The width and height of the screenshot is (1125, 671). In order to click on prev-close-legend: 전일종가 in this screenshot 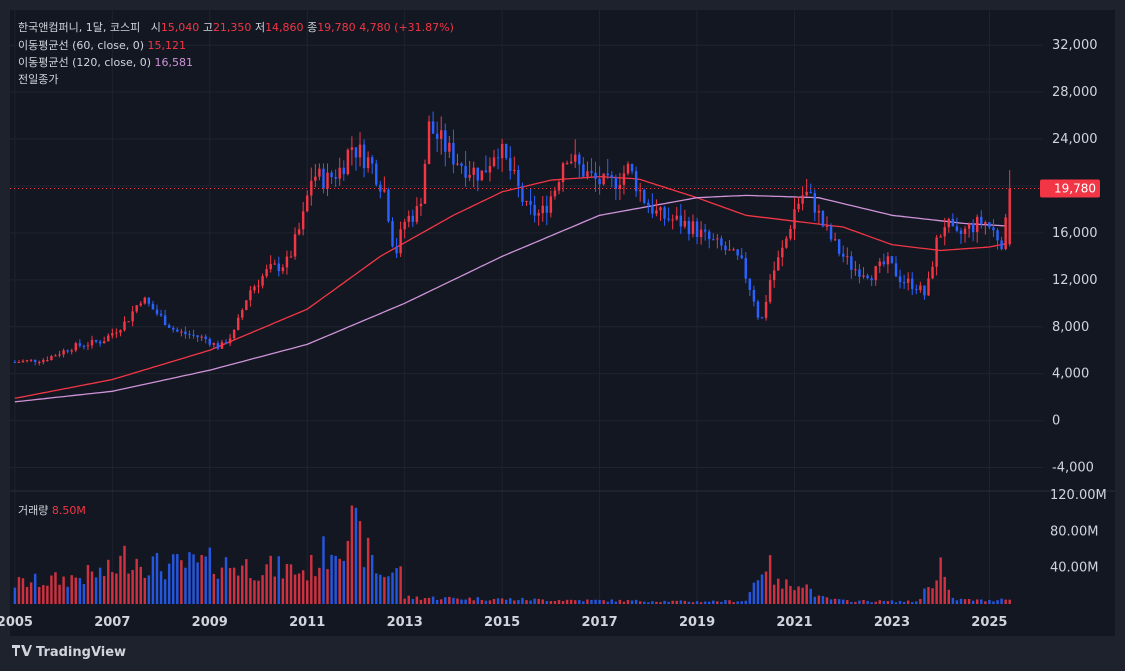, I will do `click(38, 79)`.